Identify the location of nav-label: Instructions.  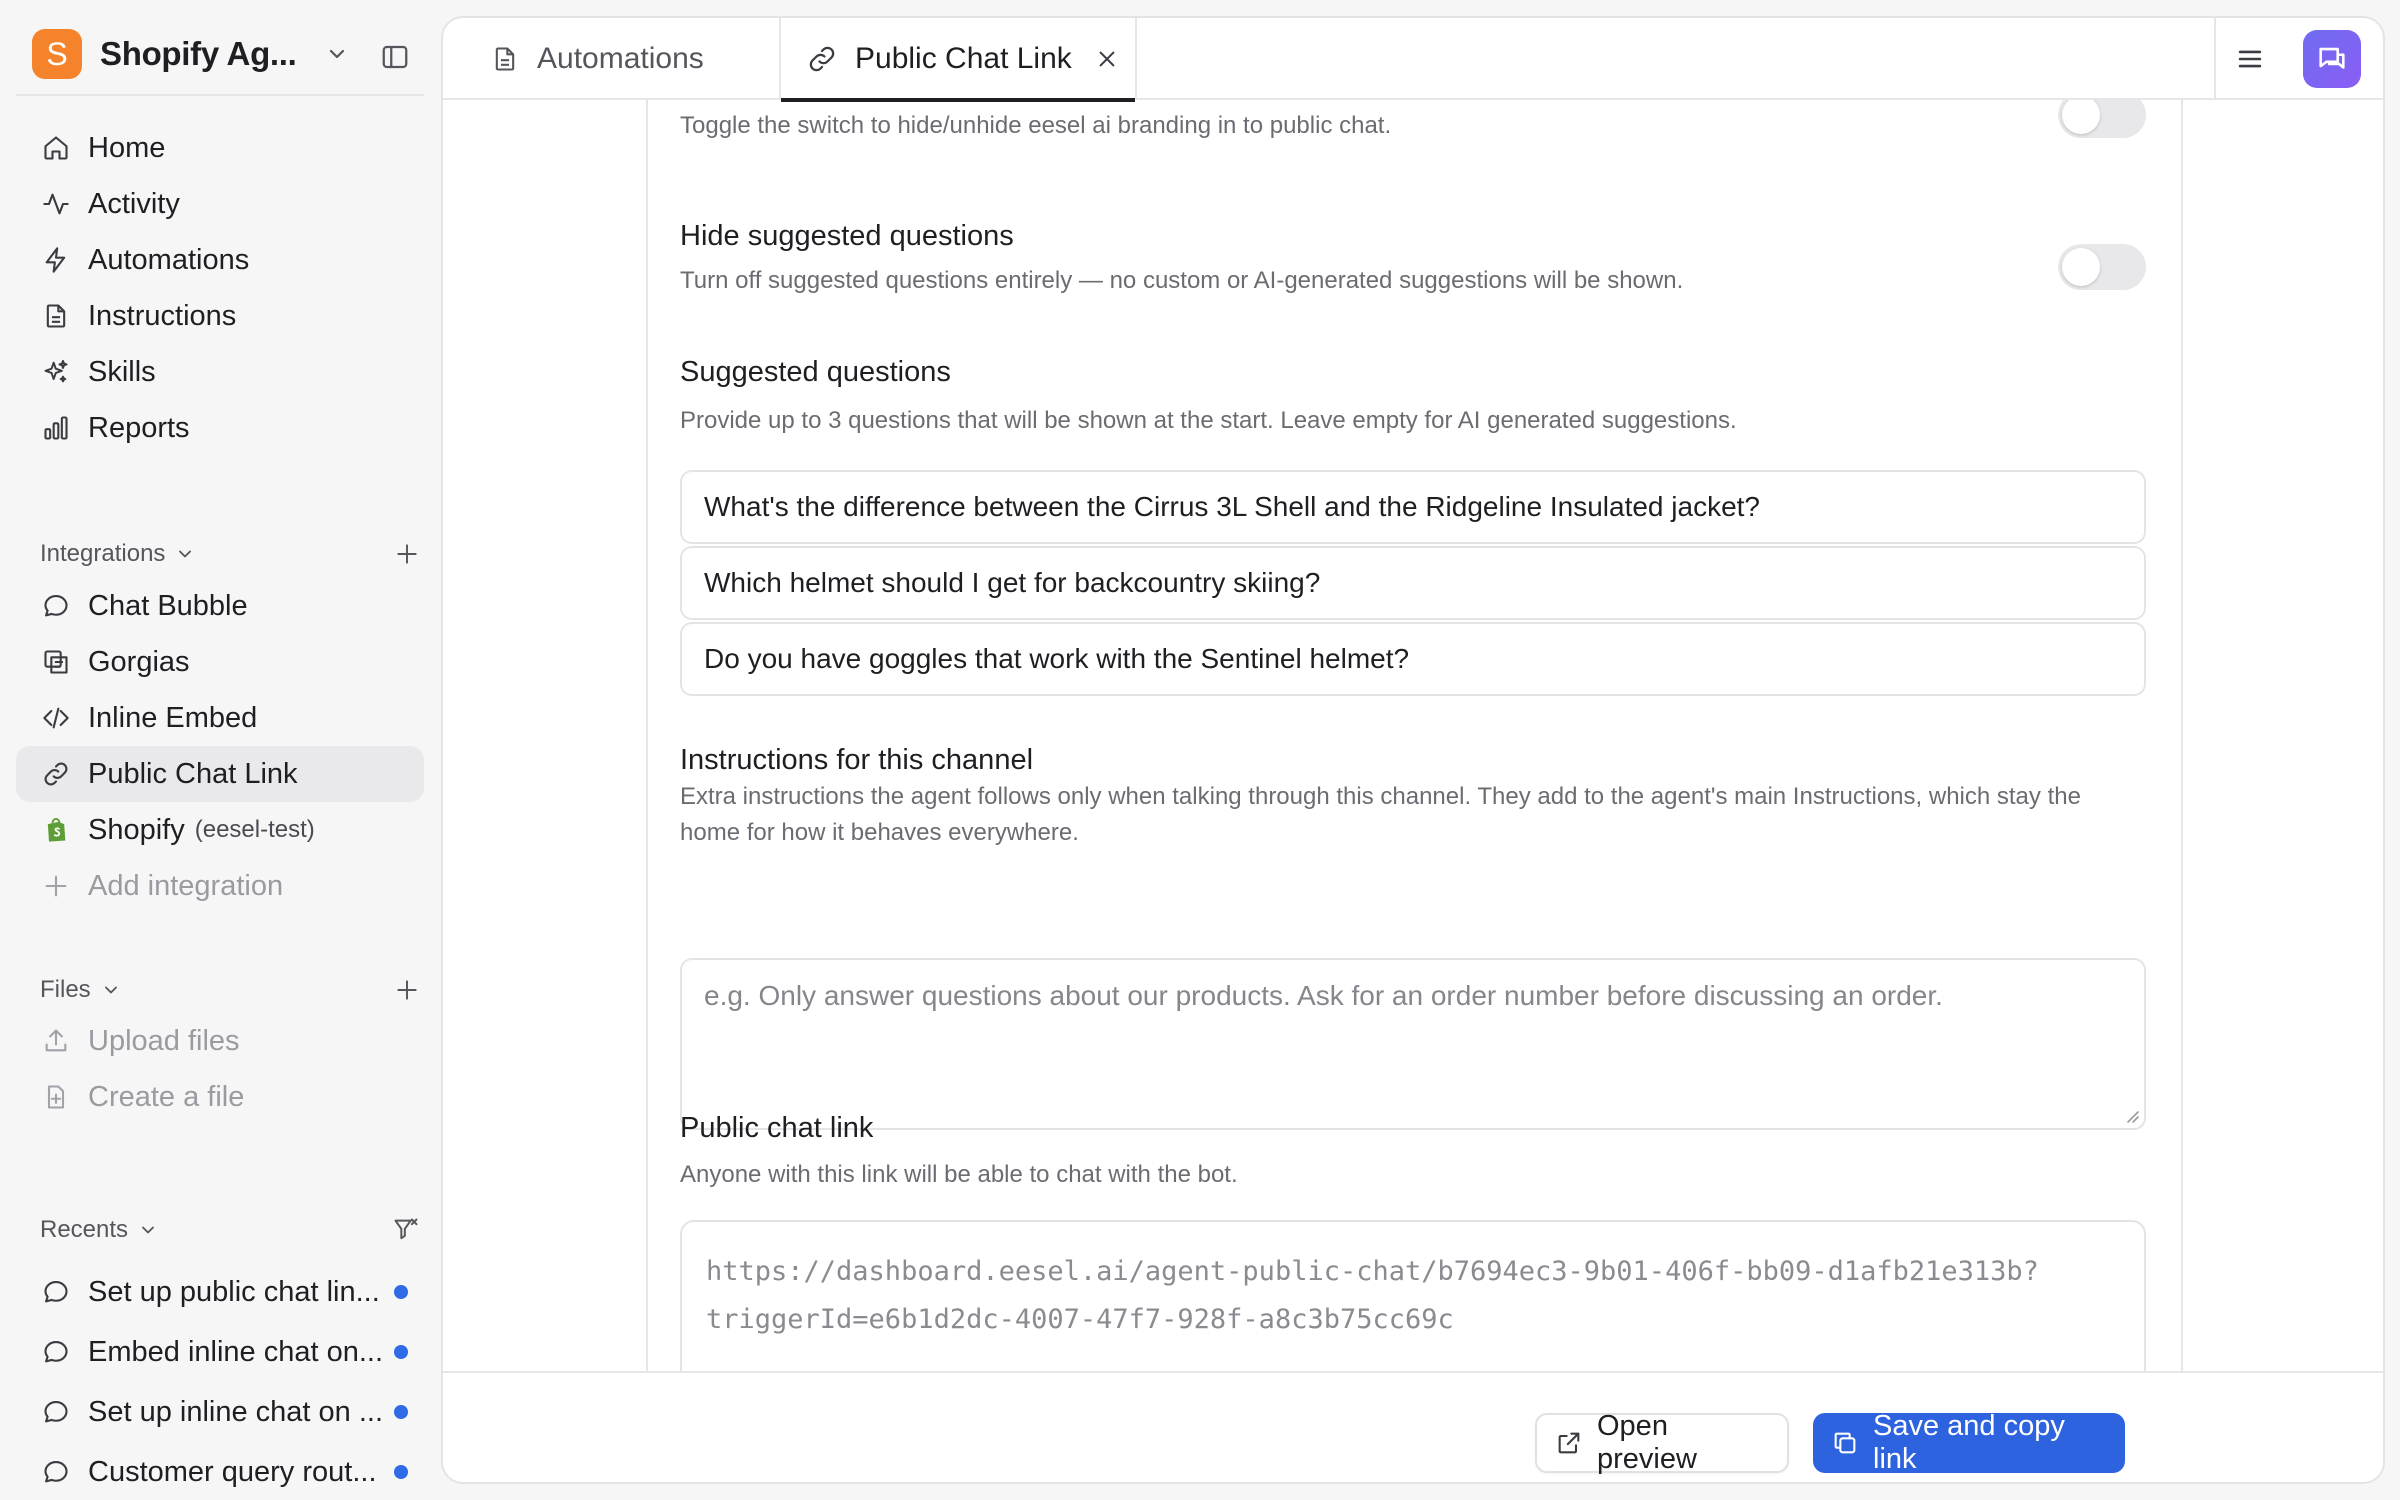
(162, 315).